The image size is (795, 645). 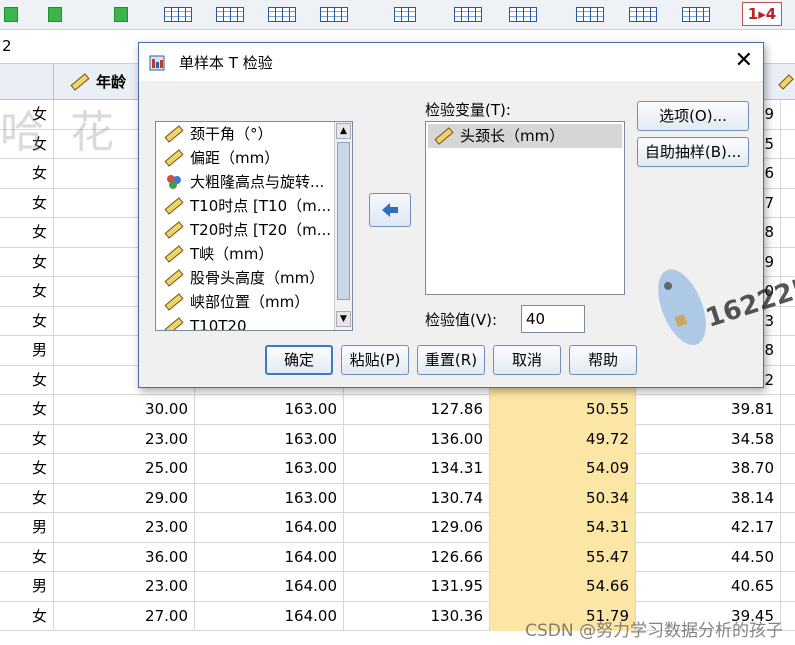 What do you see at coordinates (230, 14) in the screenshot?
I see `insert-variable-icon` at bounding box center [230, 14].